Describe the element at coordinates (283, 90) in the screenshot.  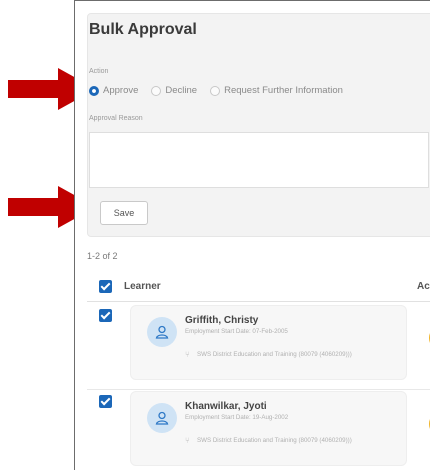
I see `request-info-label: Request Further Information` at that location.